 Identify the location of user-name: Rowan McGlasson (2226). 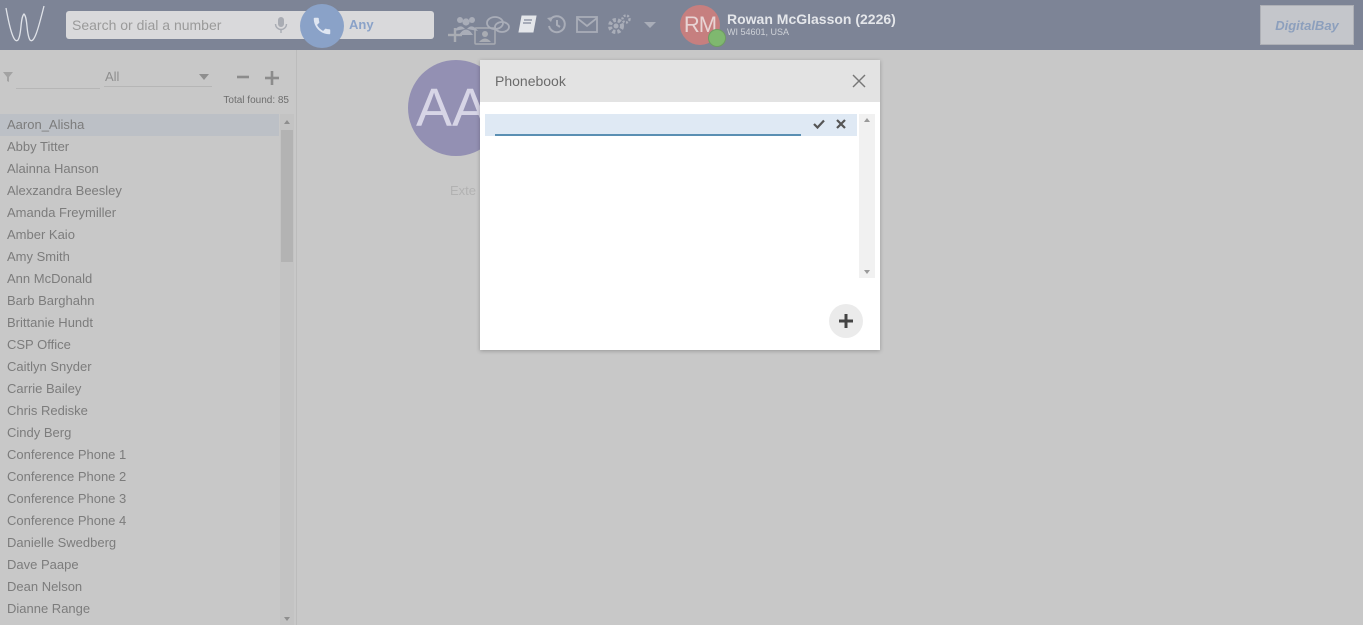
(811, 19).